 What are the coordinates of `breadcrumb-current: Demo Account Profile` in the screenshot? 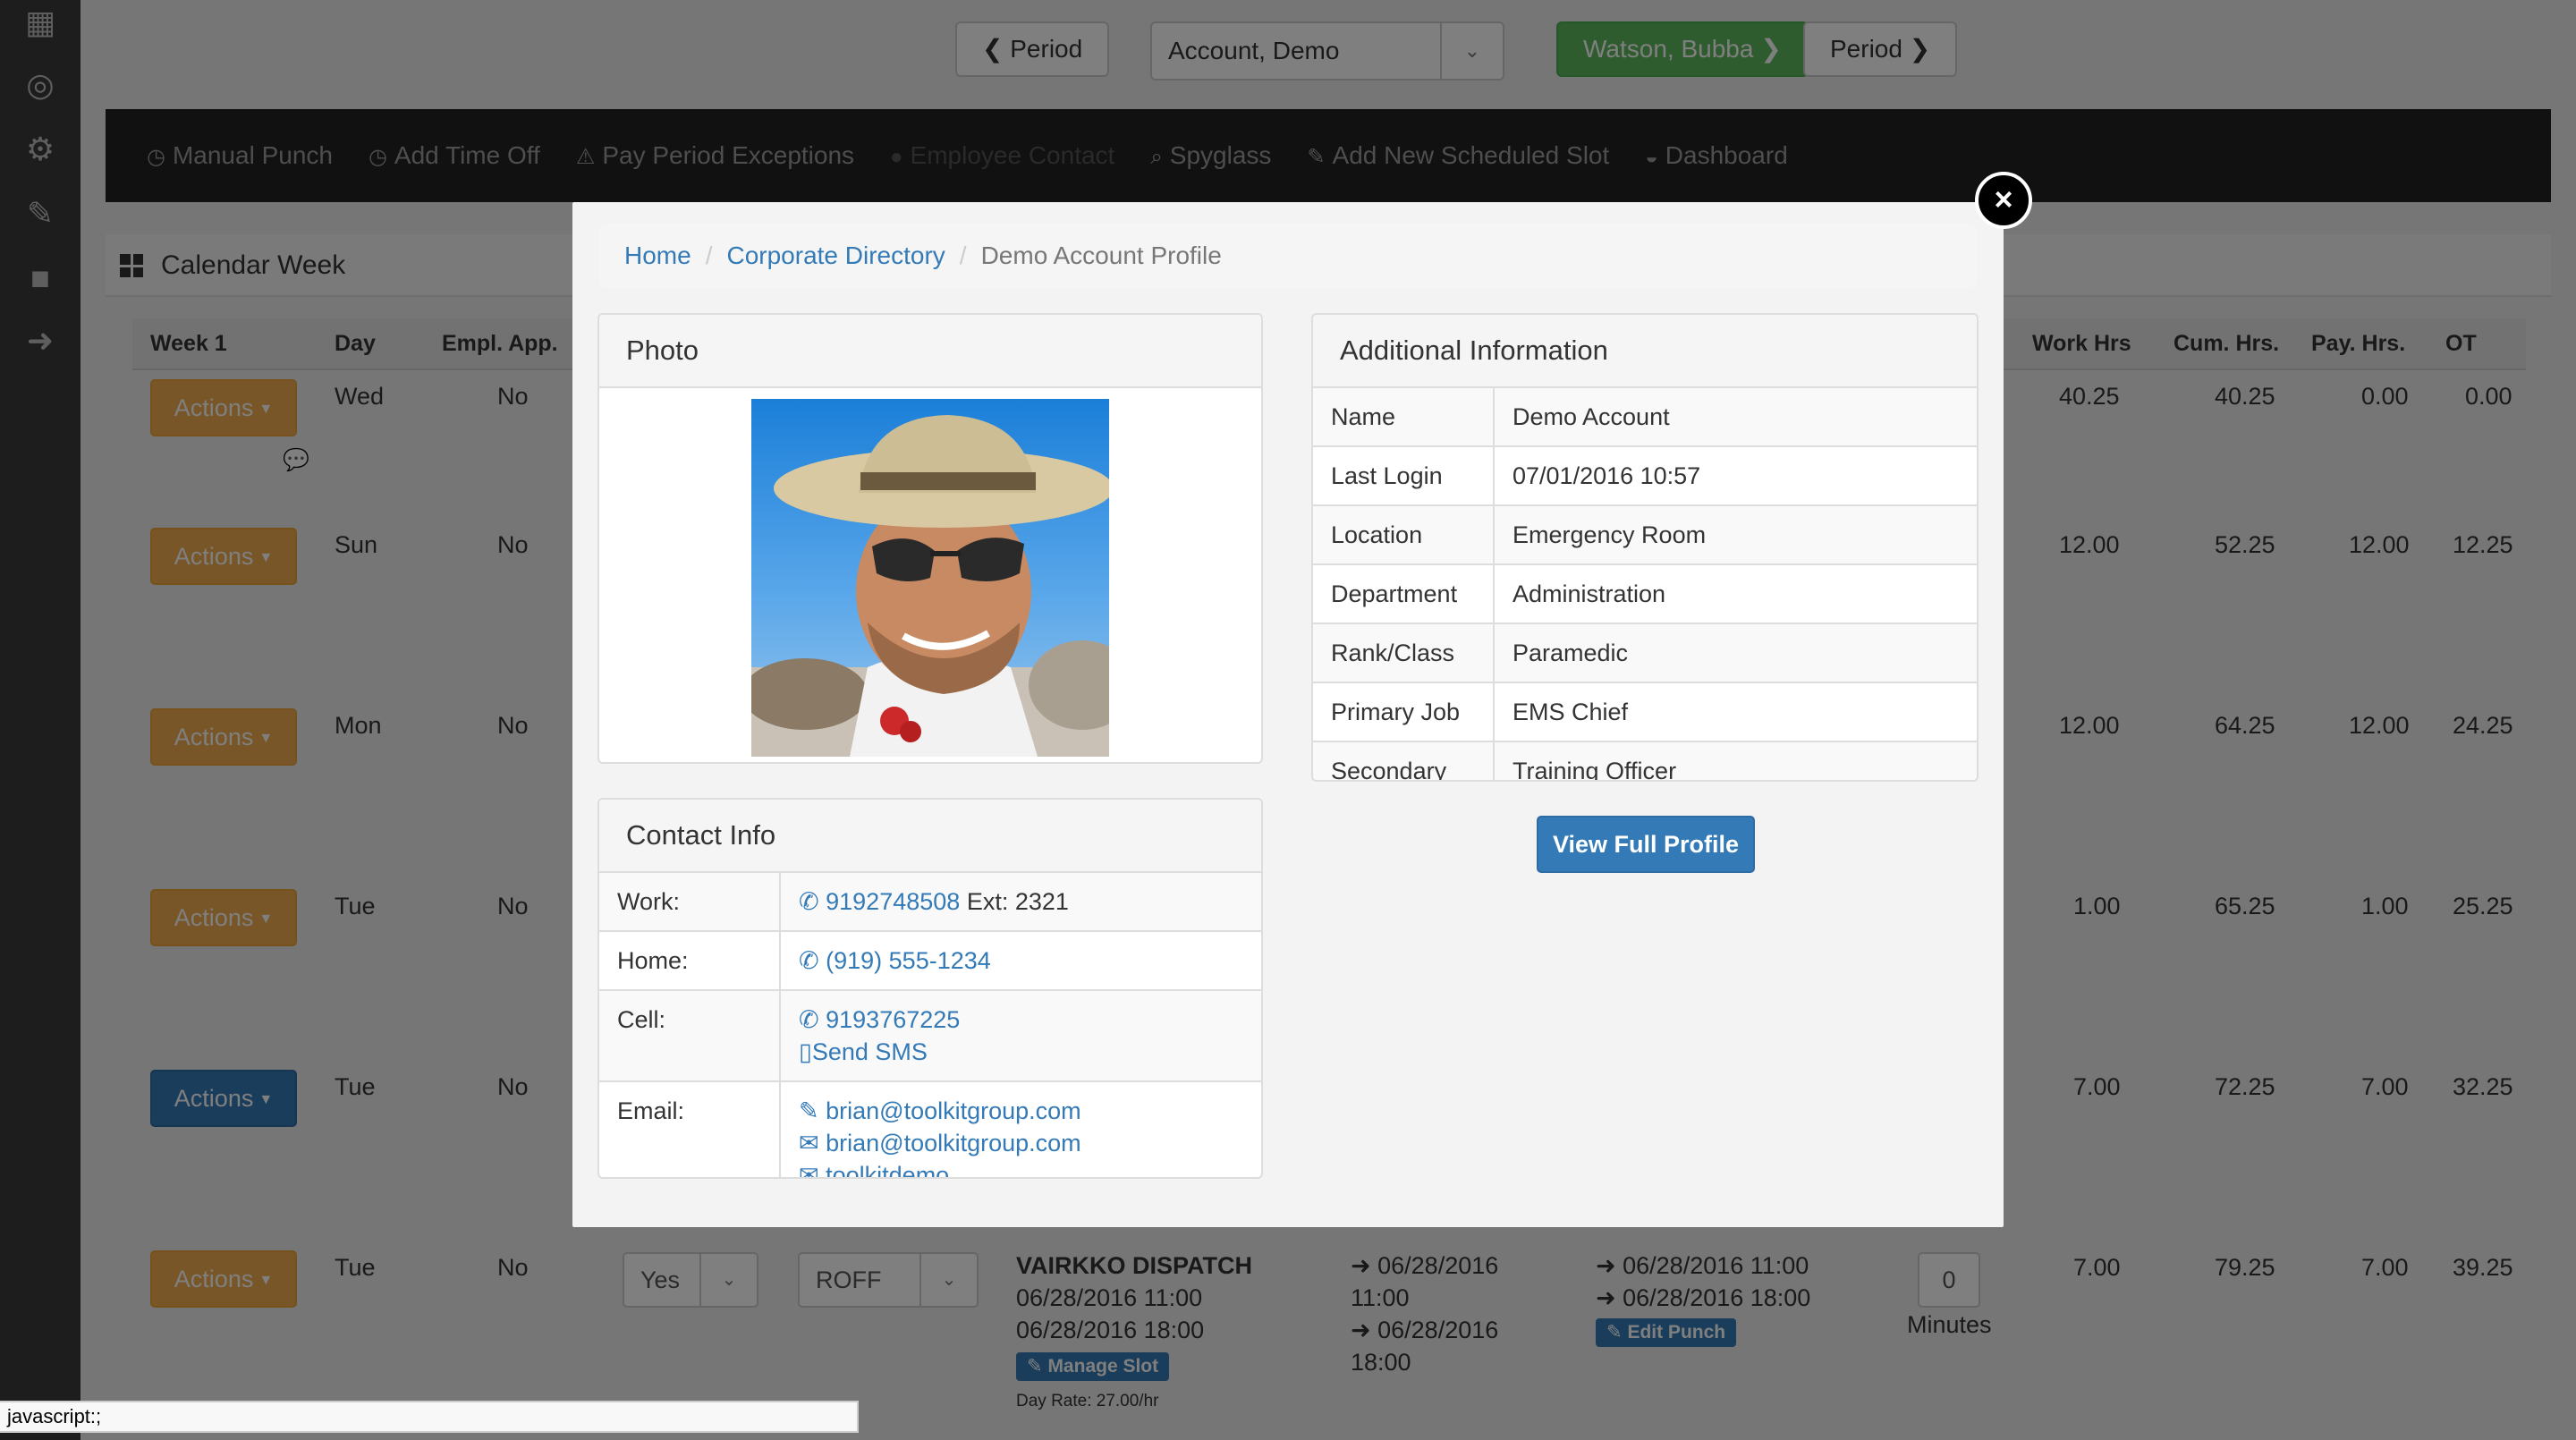 It's located at (1101, 255).